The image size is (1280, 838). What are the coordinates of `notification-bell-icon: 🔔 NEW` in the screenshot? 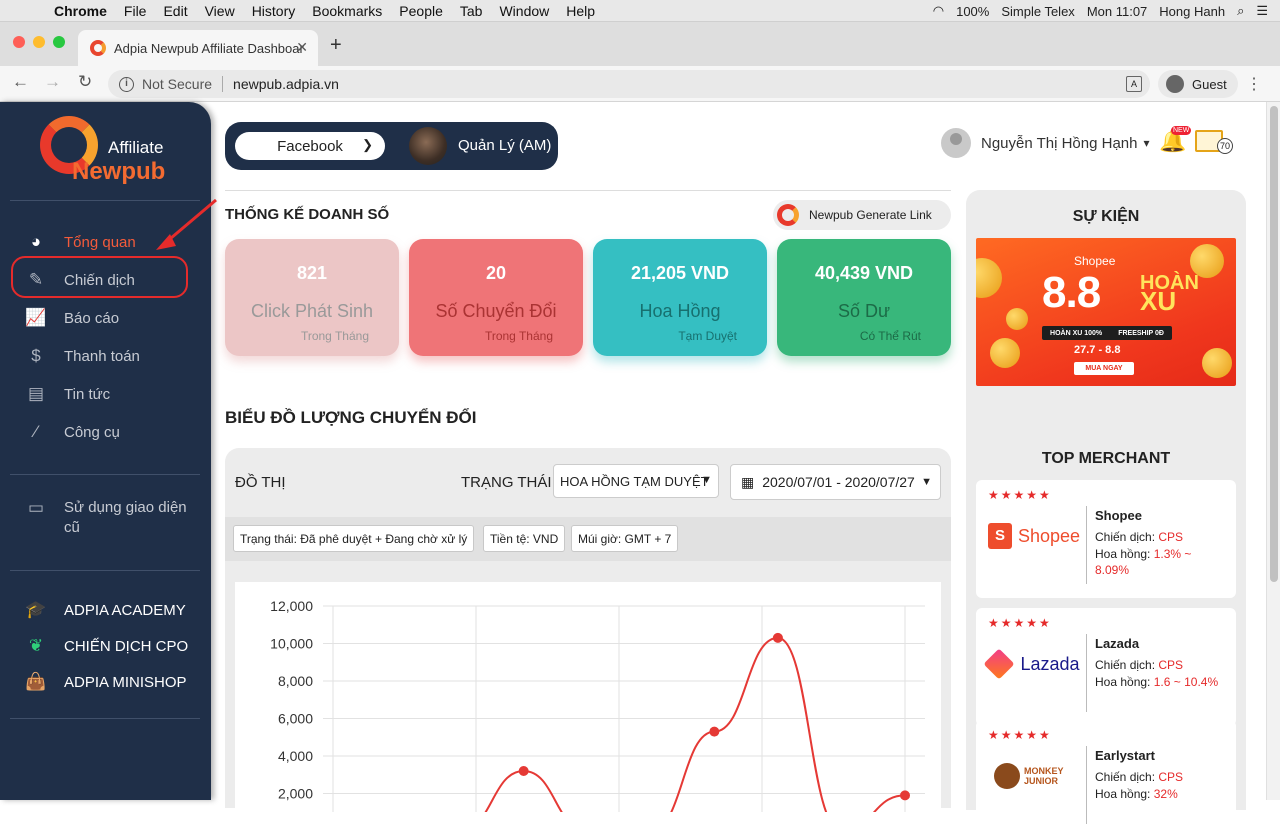 It's located at (1175, 140).